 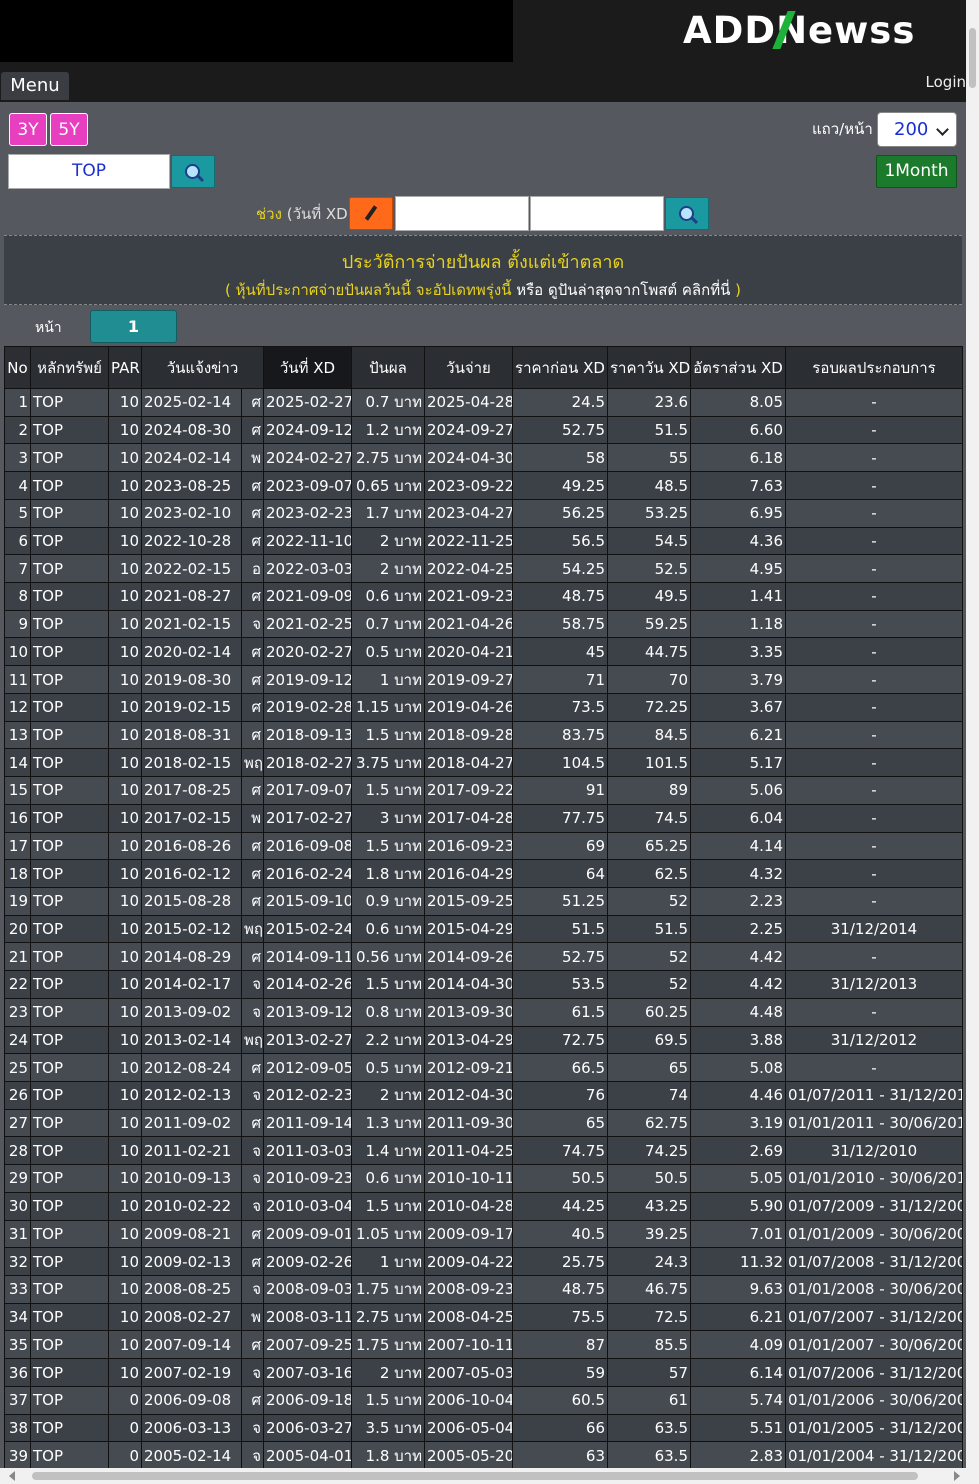 I want to click on end-date-input, so click(x=597, y=213).